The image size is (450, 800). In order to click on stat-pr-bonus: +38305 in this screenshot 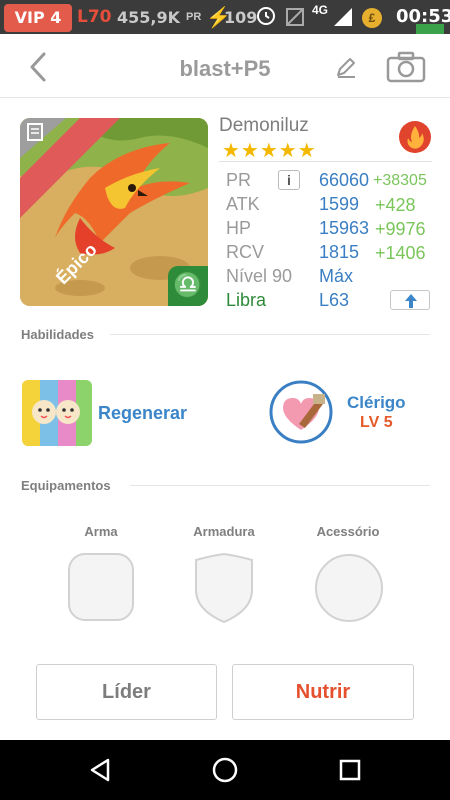, I will do `click(400, 180)`.